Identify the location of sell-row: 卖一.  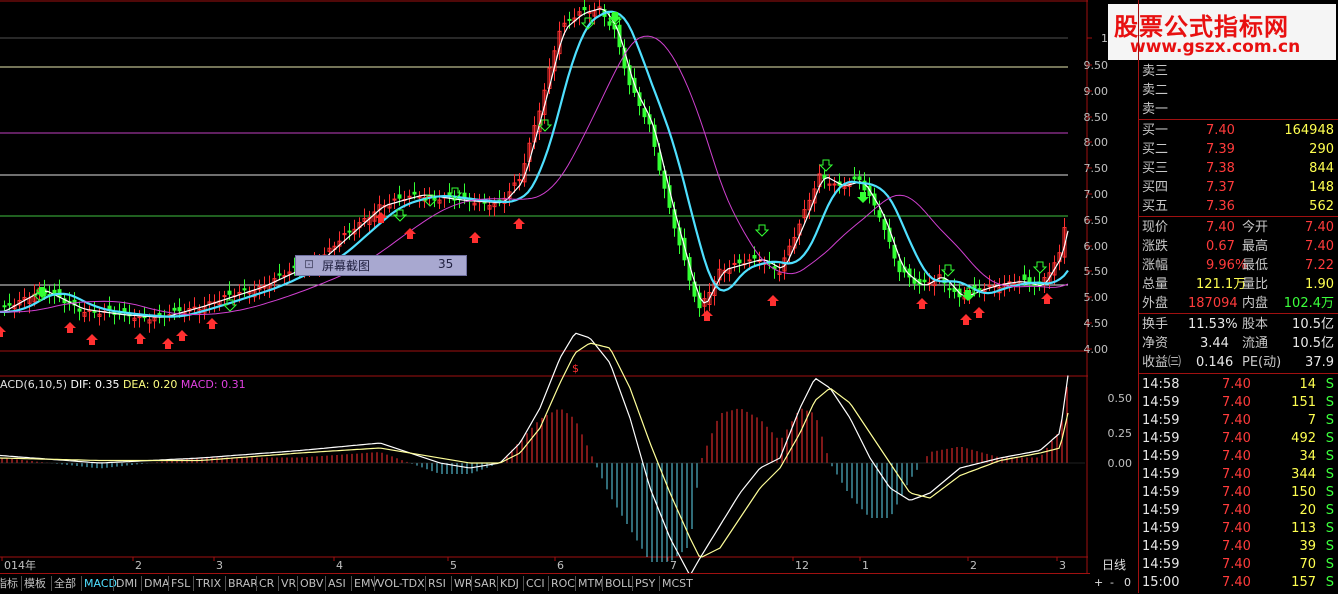
(1238, 109).